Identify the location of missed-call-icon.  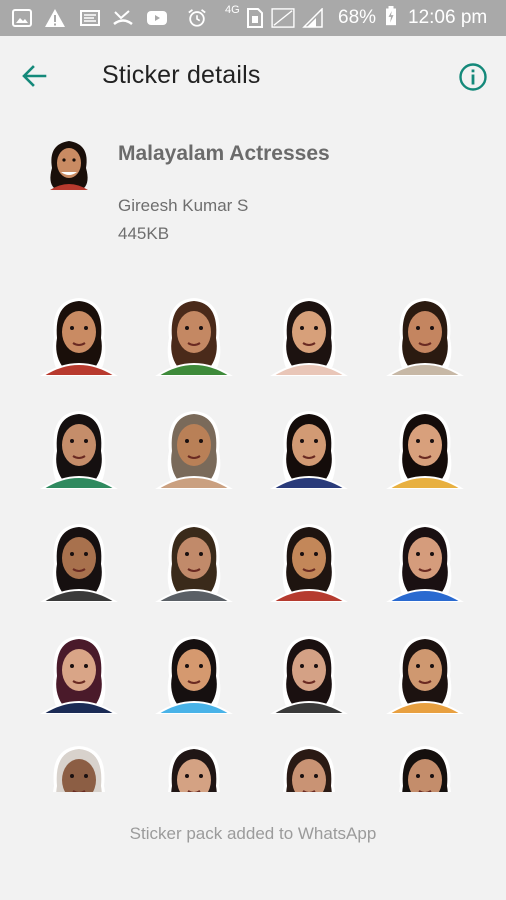
(123, 18).